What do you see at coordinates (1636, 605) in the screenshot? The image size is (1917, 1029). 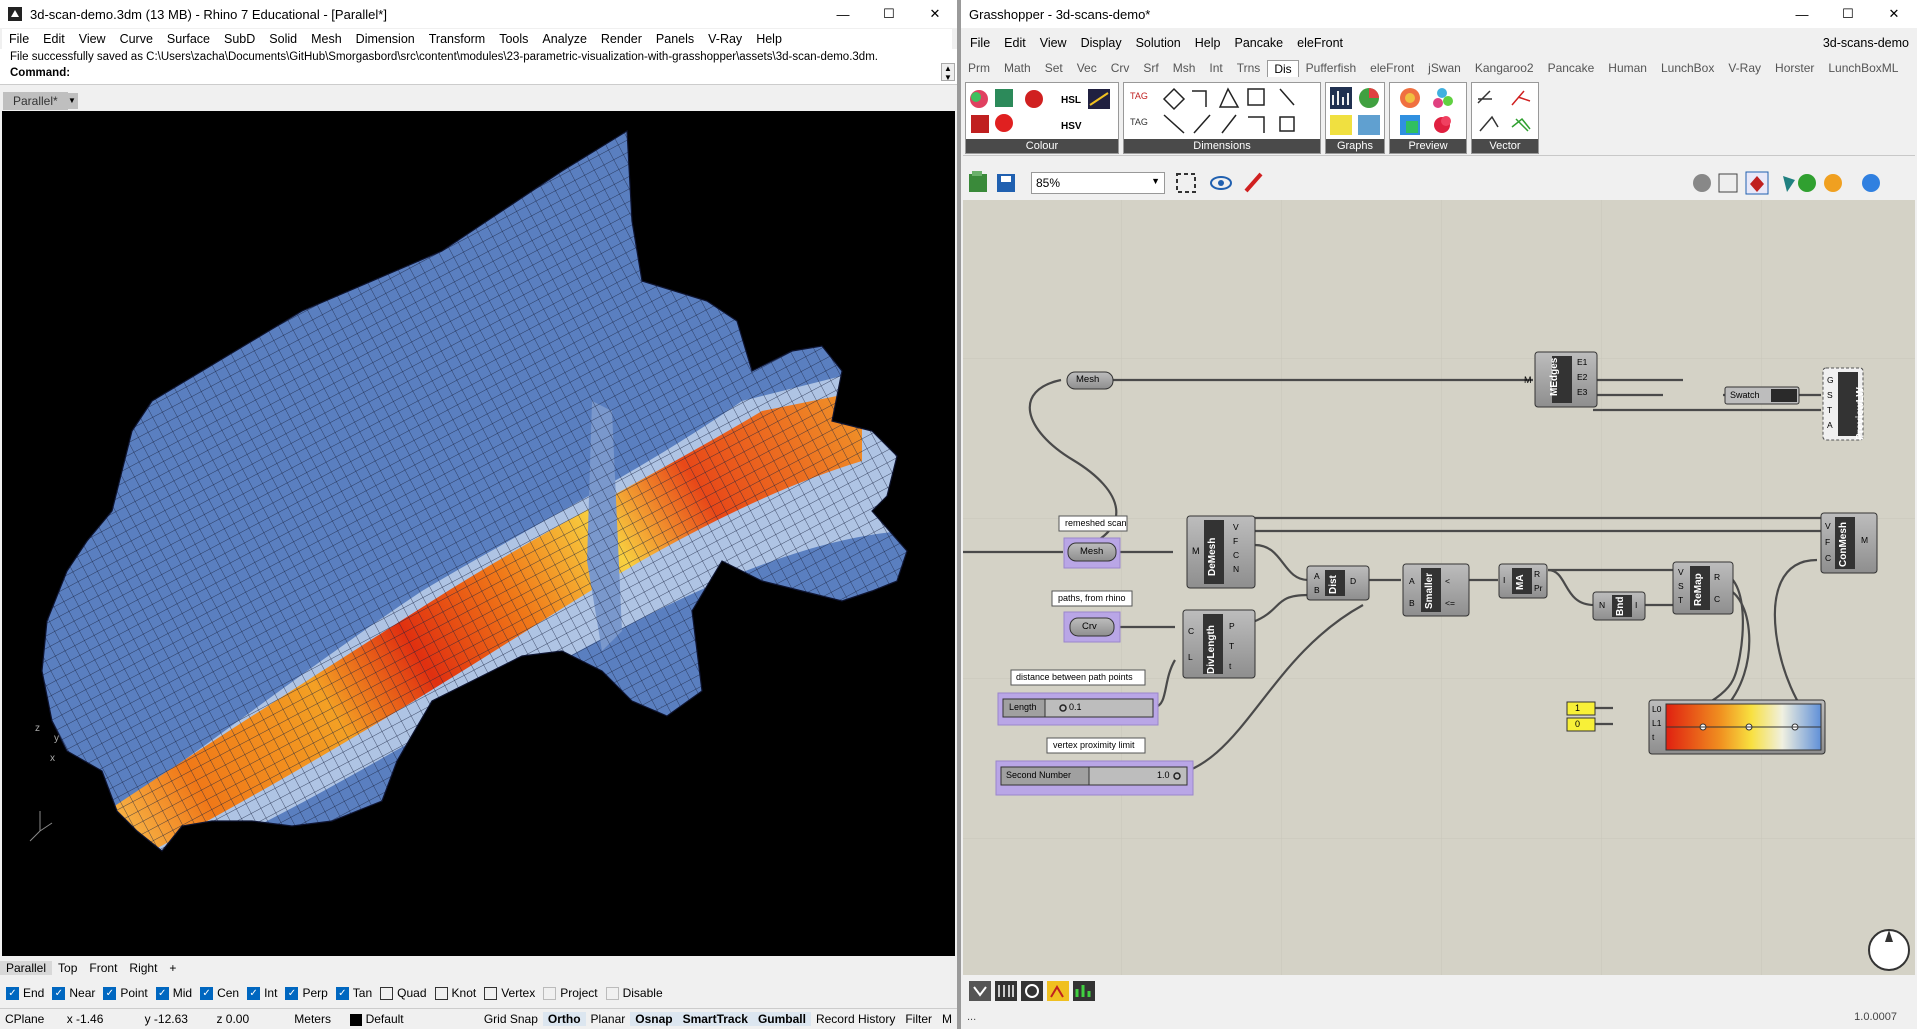 I see `bnd-output: I` at bounding box center [1636, 605].